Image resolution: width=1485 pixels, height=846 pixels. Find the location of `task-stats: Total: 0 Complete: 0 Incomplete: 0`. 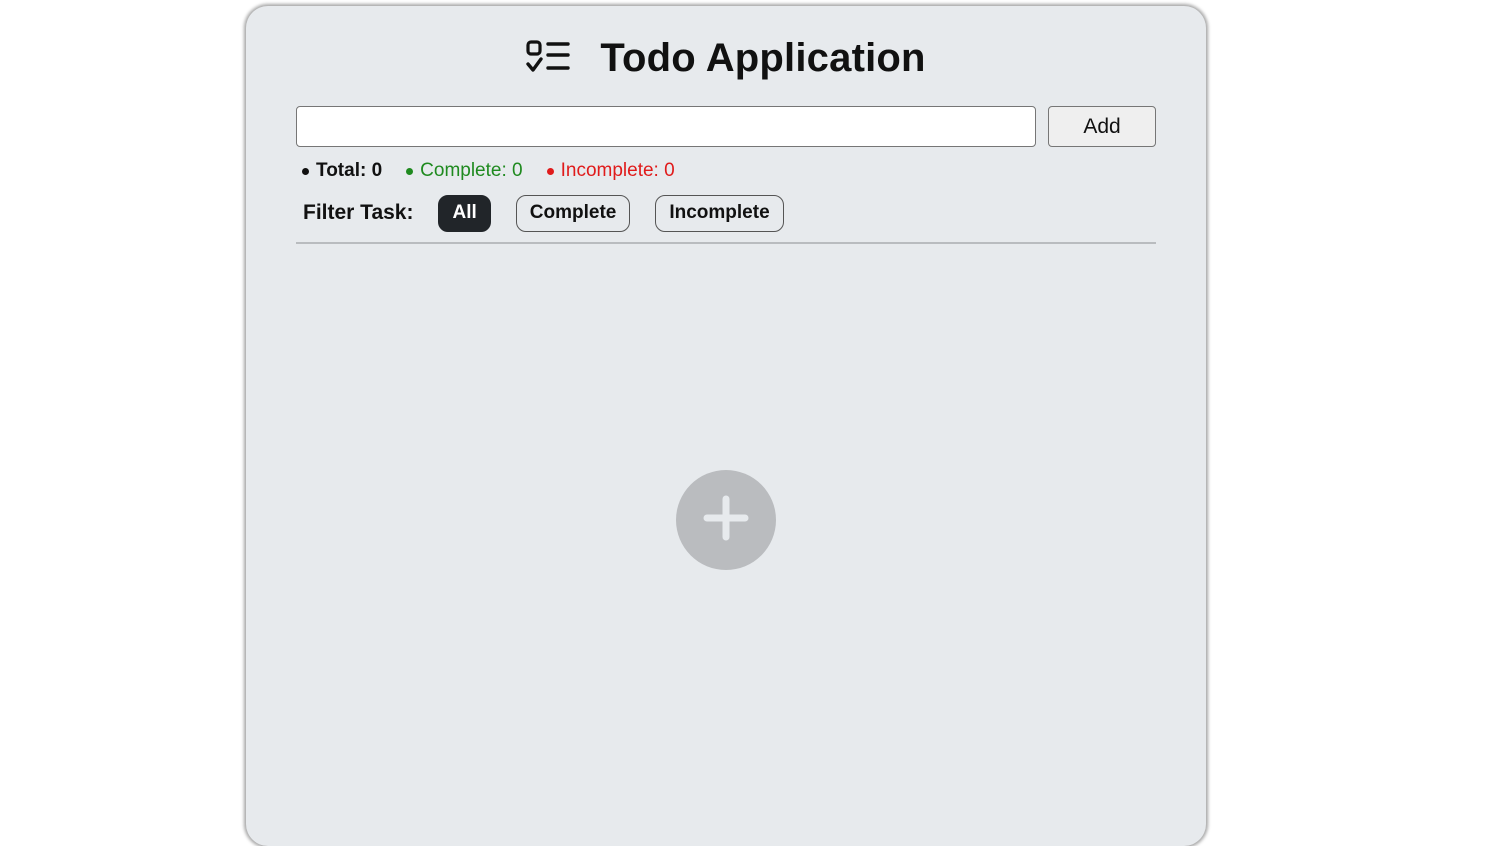

task-stats: Total: 0 Complete: 0 Incomplete: 0 is located at coordinates (500, 171).